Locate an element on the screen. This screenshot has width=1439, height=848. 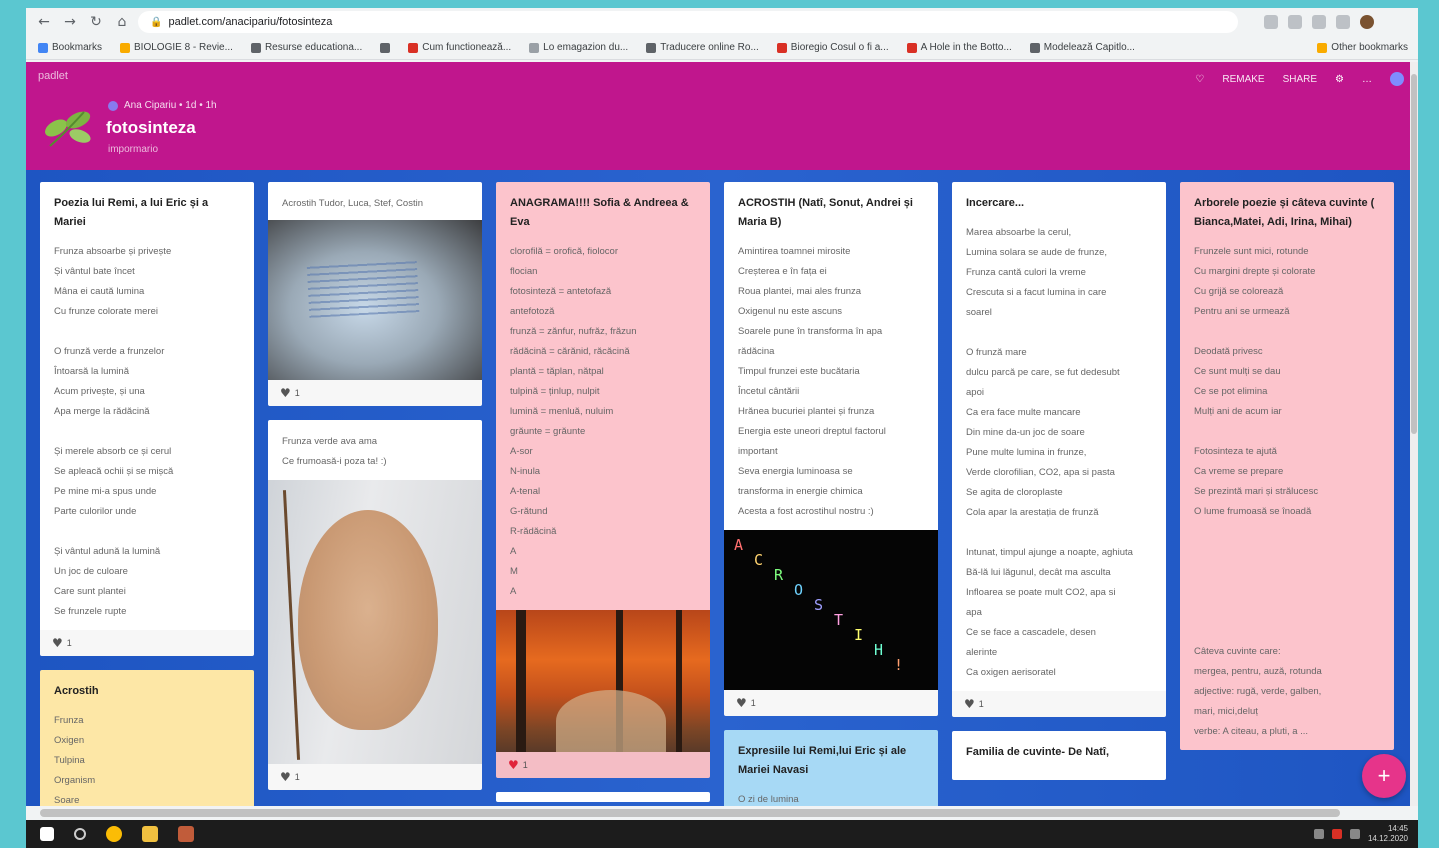
windows-start-icon is located at coordinates (47, 834).